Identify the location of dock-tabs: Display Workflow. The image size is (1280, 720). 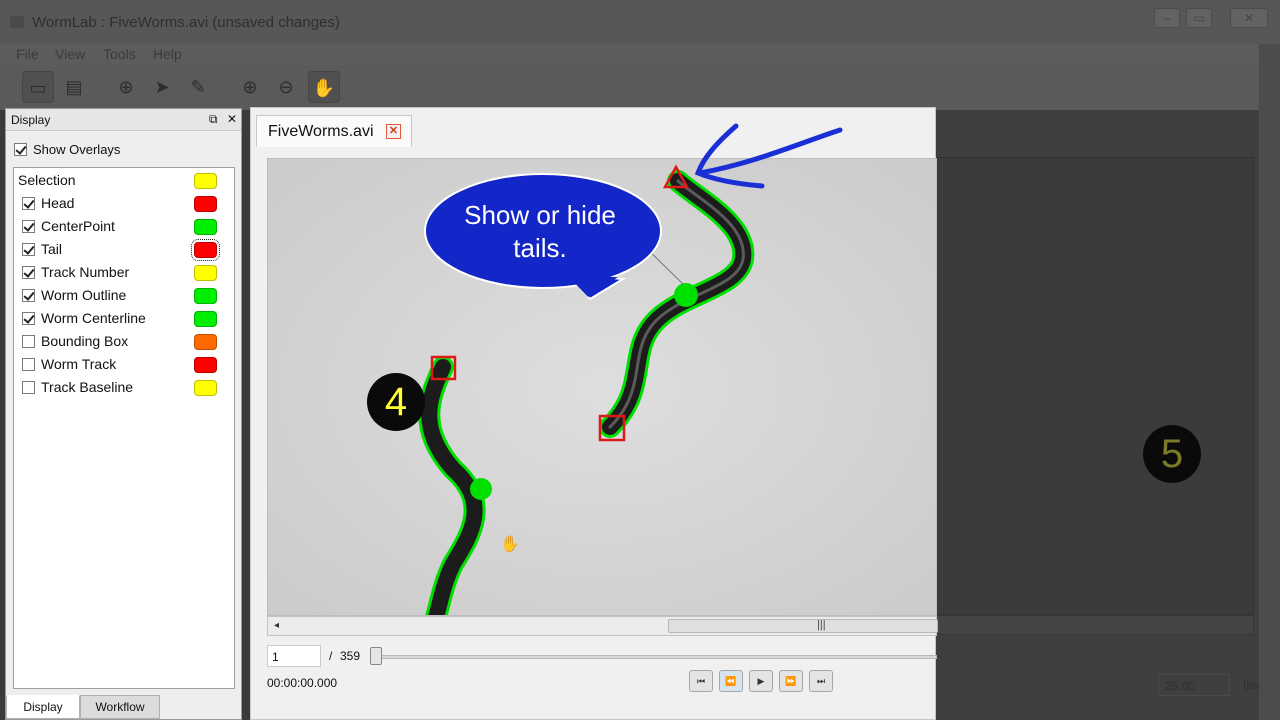
(123, 707).